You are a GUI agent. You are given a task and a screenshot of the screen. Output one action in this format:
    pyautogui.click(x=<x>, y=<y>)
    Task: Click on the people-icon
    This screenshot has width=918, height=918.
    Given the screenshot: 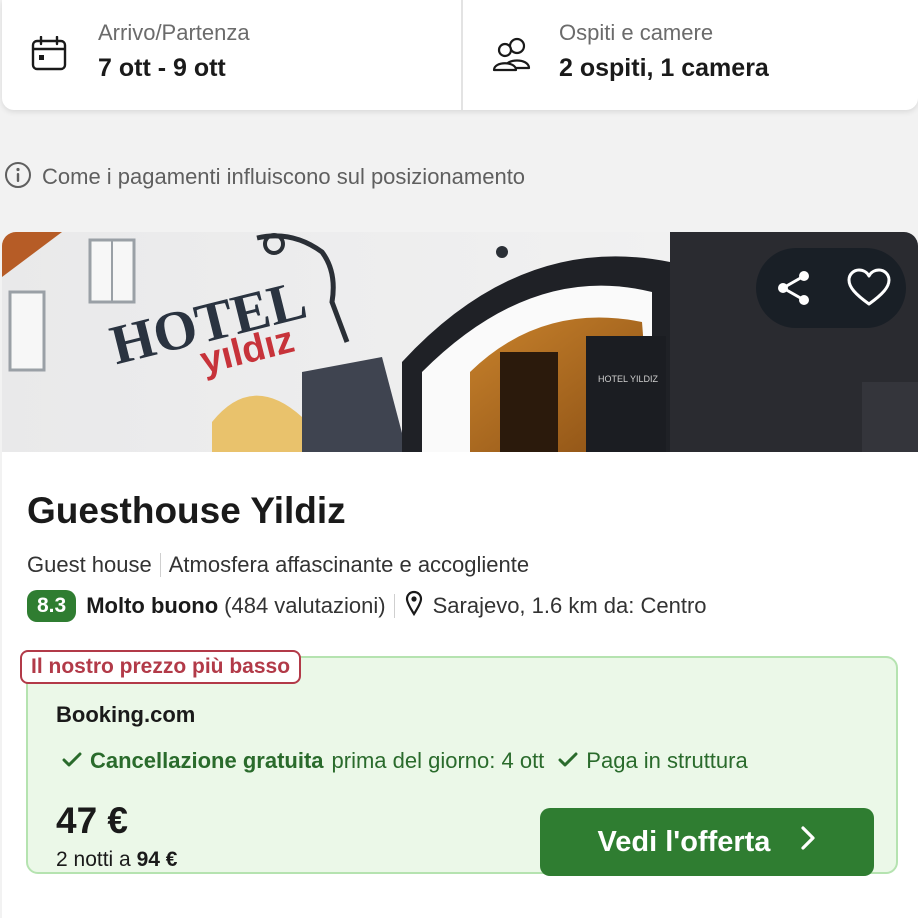 What is the action you would take?
    pyautogui.click(x=511, y=54)
    